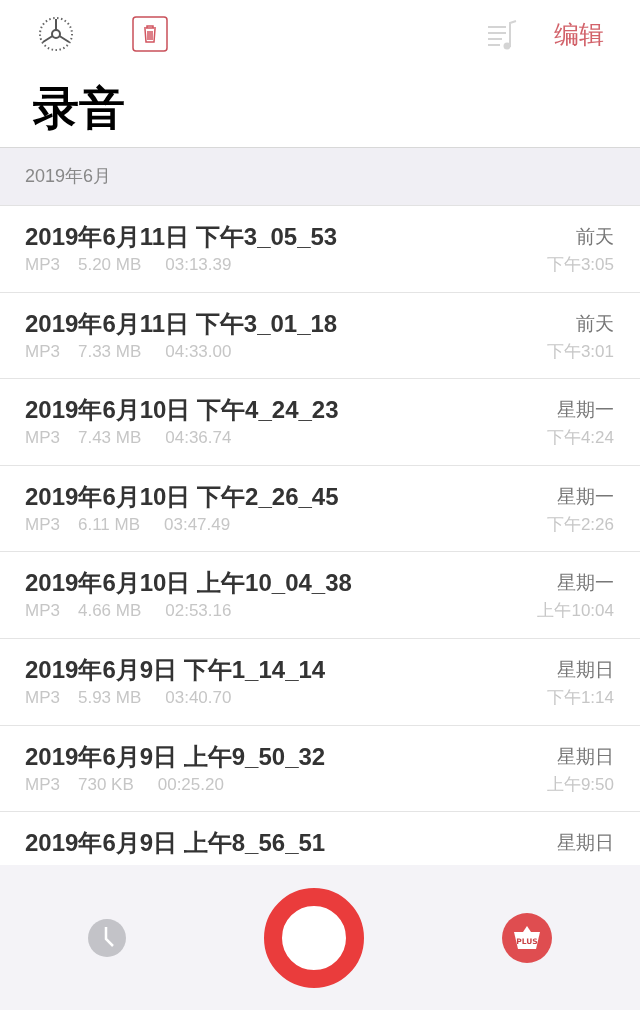 This screenshot has height=1010, width=640. What do you see at coordinates (182, 496) in the screenshot?
I see `recording-name: 2019年6月10日 下午2_26_45` at bounding box center [182, 496].